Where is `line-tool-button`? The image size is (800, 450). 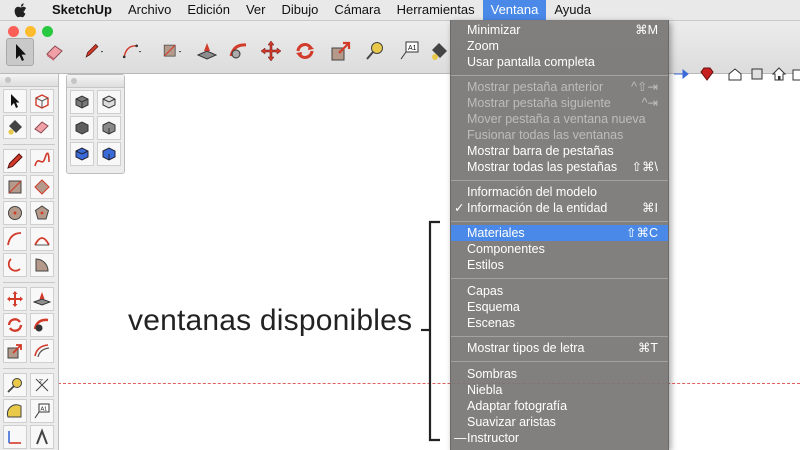 line-tool-button is located at coordinates (95, 51).